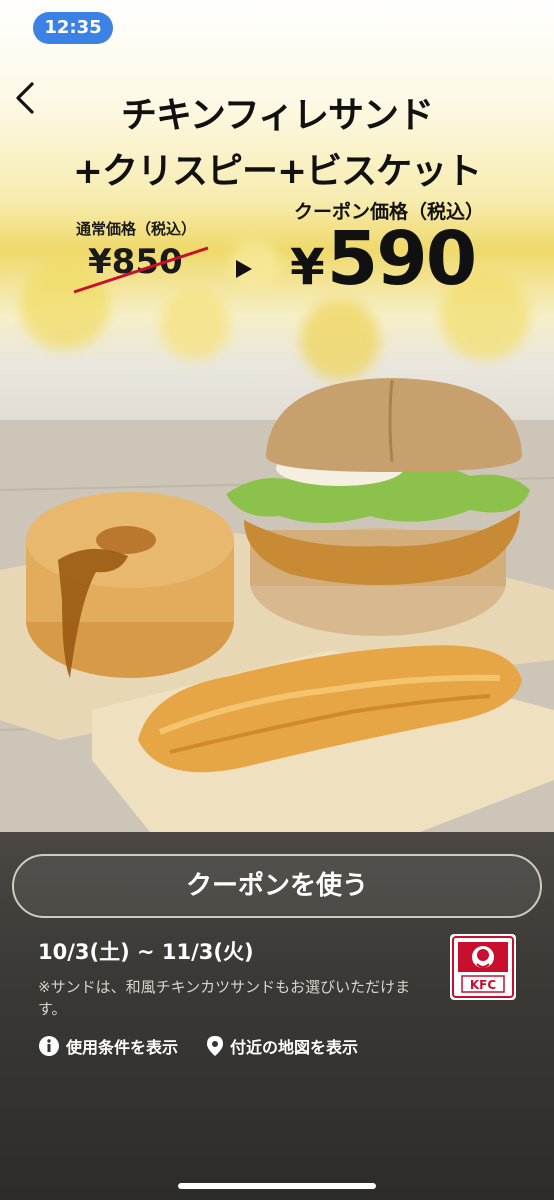  Describe the element at coordinates (277, 886) in the screenshot. I see `use-coupon-button: クーポンを使う` at that location.